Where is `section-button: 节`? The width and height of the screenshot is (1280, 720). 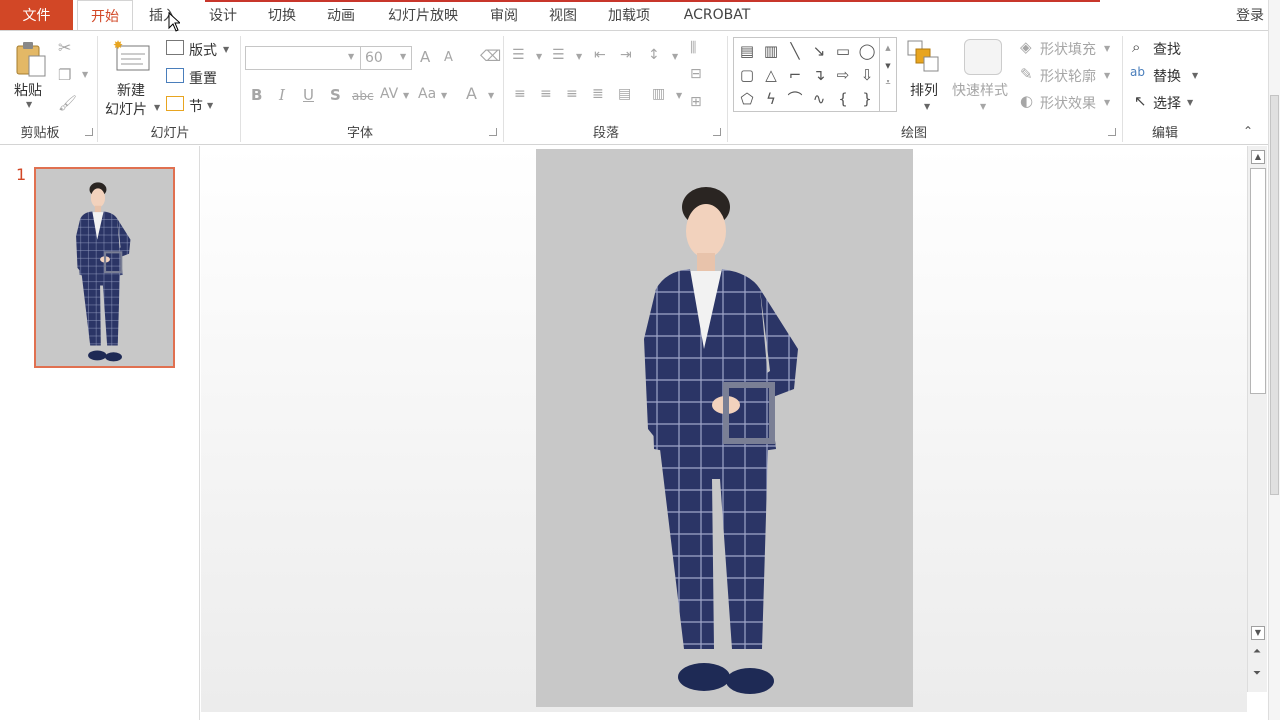 section-button: 节 is located at coordinates (196, 106).